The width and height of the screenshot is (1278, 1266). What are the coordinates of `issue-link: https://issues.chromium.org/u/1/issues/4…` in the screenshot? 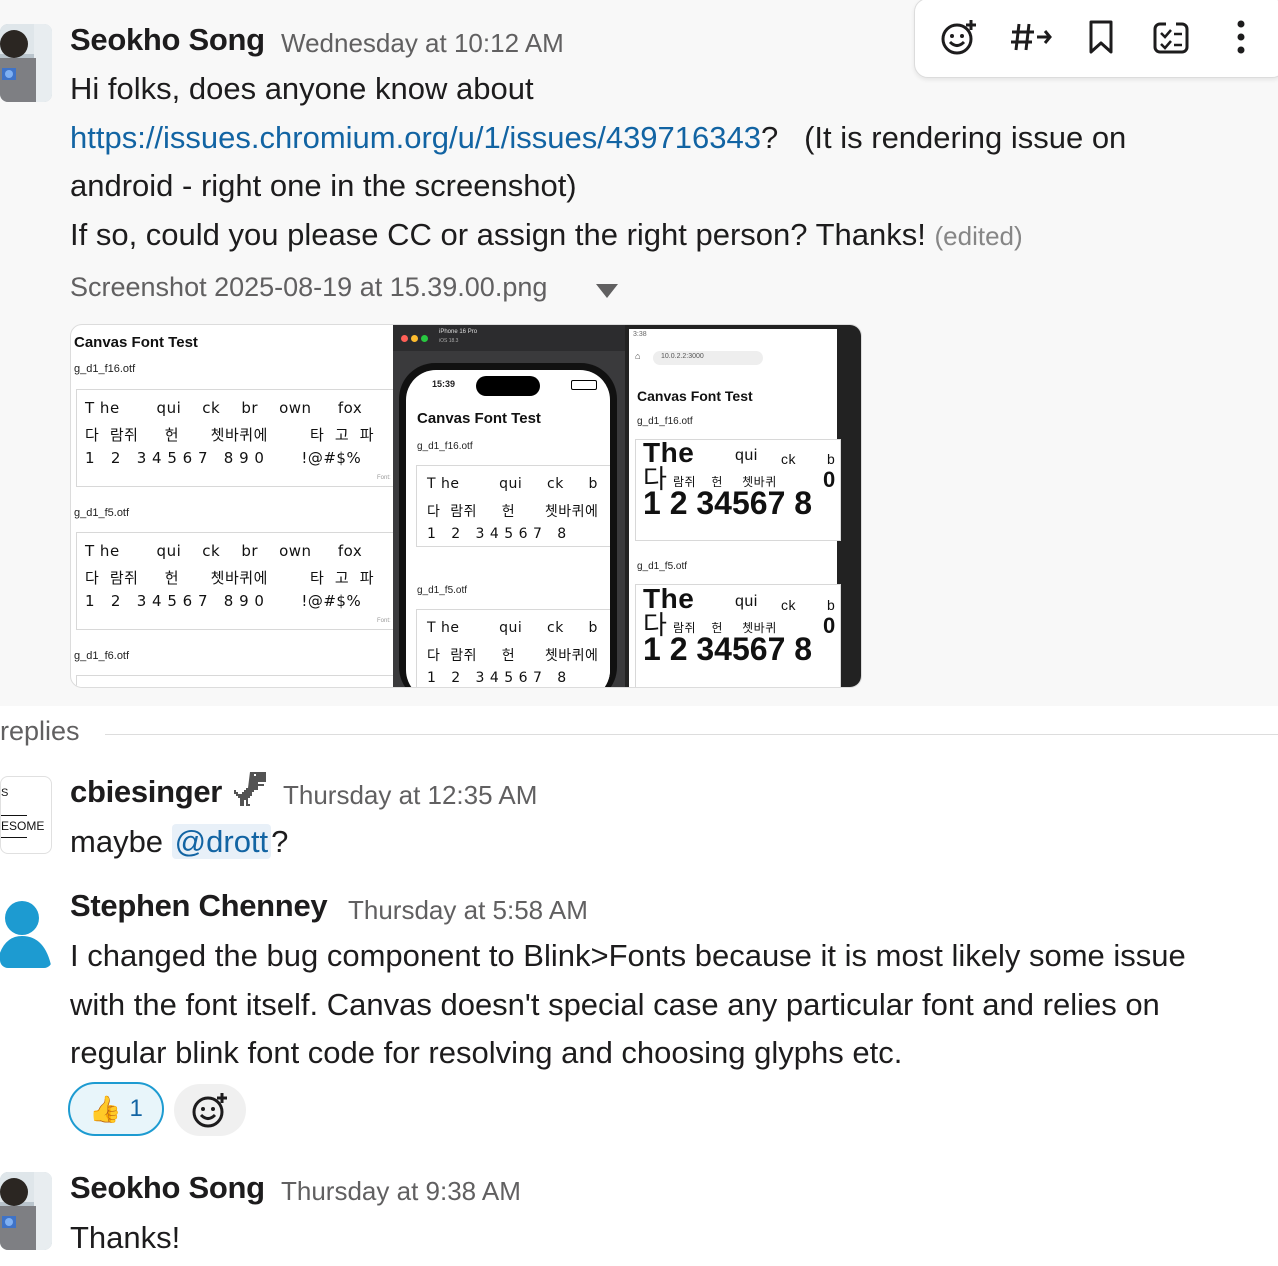 It's located at (415, 137).